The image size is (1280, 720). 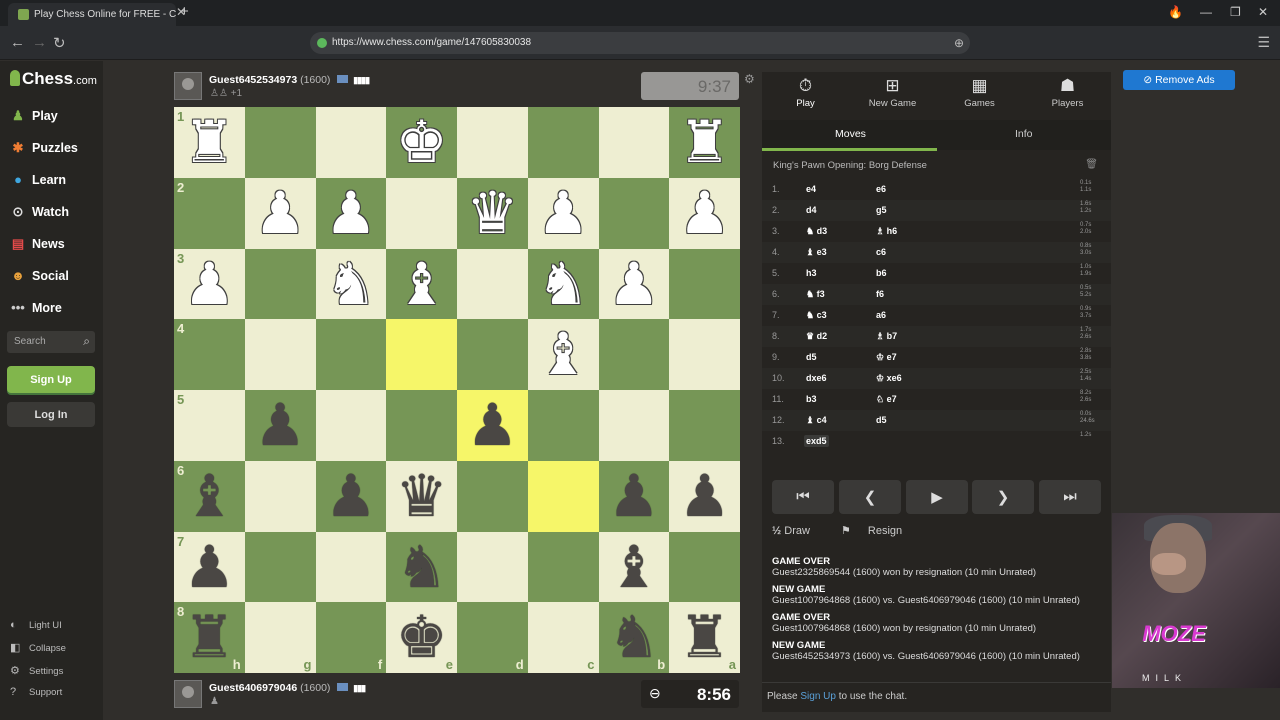 What do you see at coordinates (421, 142) in the screenshot?
I see `board-square: ♚` at bounding box center [421, 142].